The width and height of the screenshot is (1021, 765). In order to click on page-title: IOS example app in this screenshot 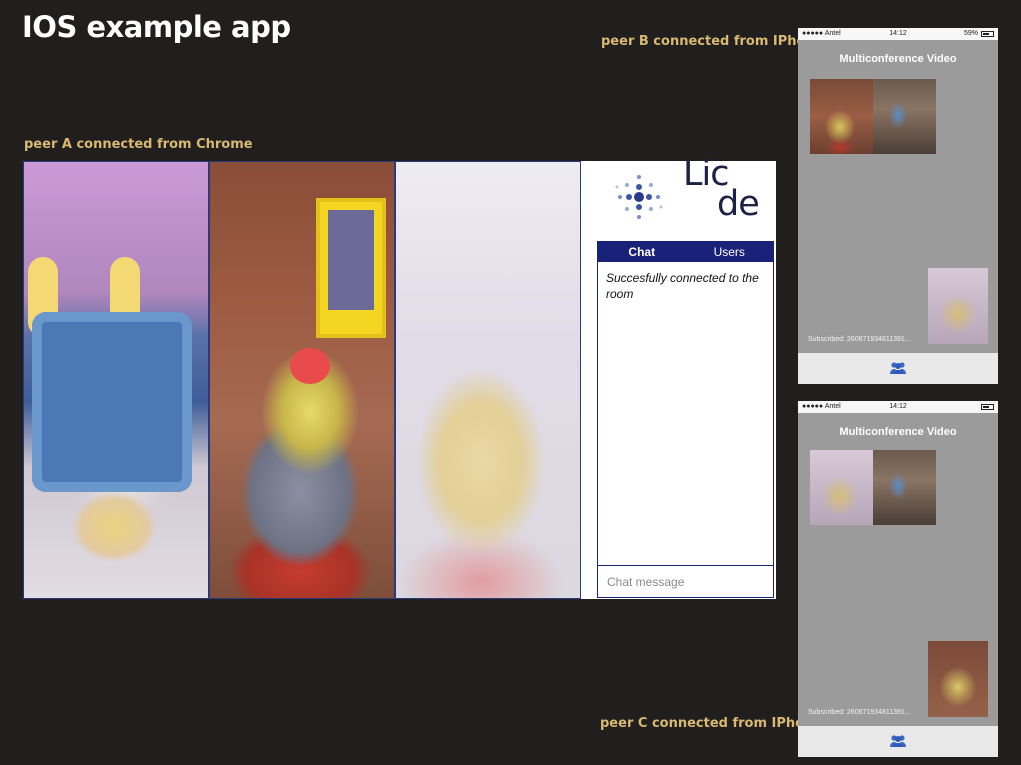, I will do `click(156, 27)`.